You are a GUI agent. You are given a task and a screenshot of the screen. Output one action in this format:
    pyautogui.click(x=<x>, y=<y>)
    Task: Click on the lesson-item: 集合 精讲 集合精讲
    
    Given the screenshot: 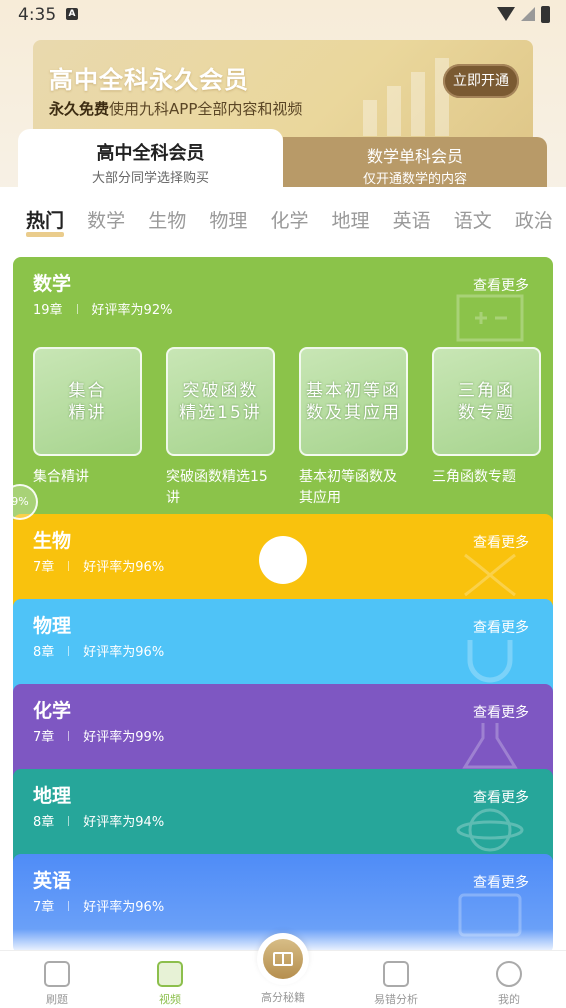 What is the action you would take?
    pyautogui.click(x=87, y=428)
    